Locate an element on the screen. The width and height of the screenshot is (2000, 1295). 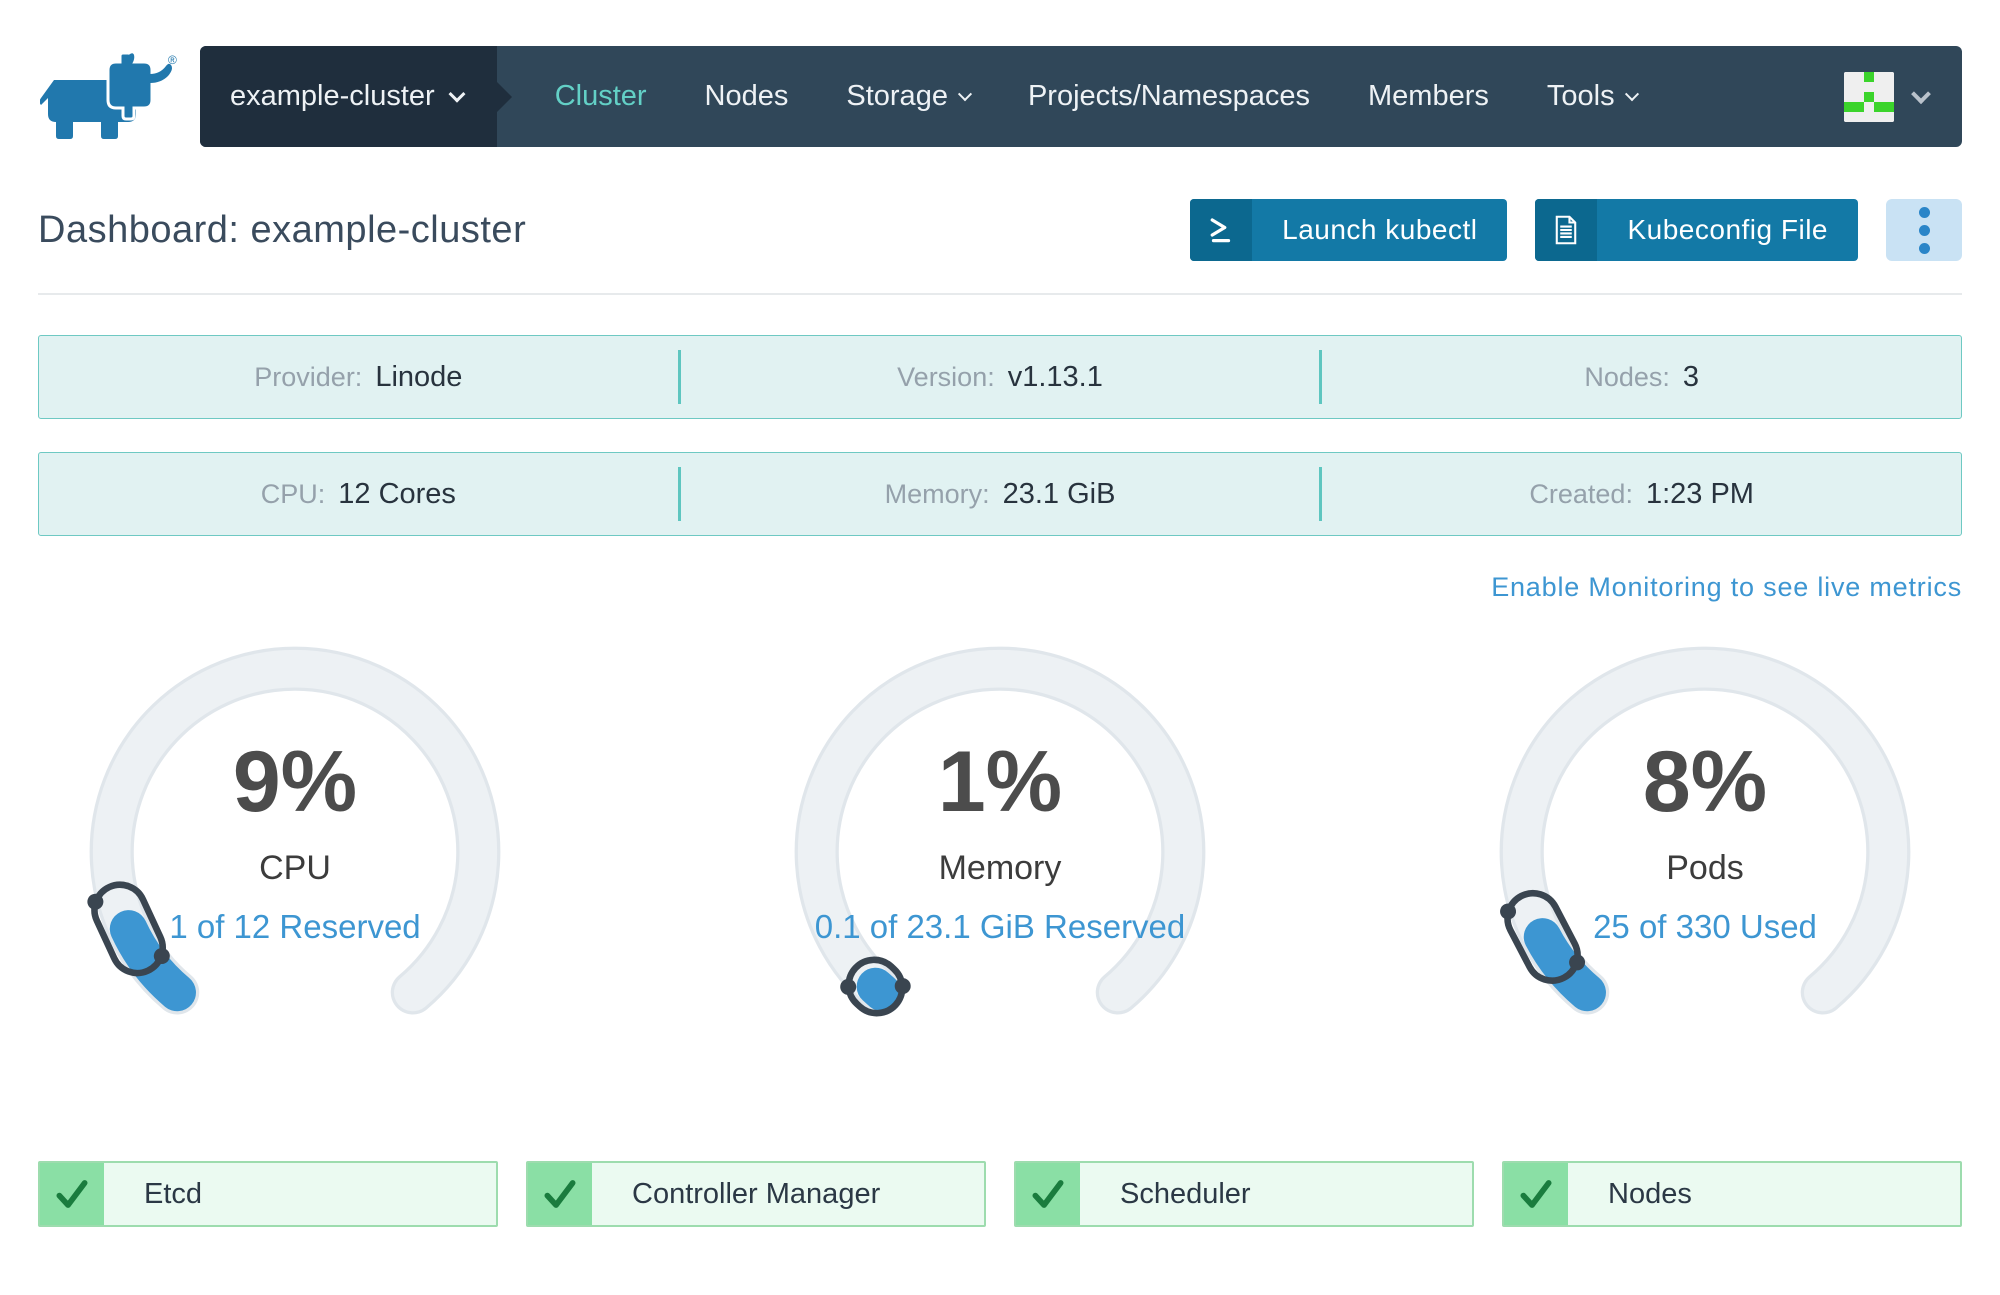
launch-kubectl-button: Launch kubectl is located at coordinates (1349, 230).